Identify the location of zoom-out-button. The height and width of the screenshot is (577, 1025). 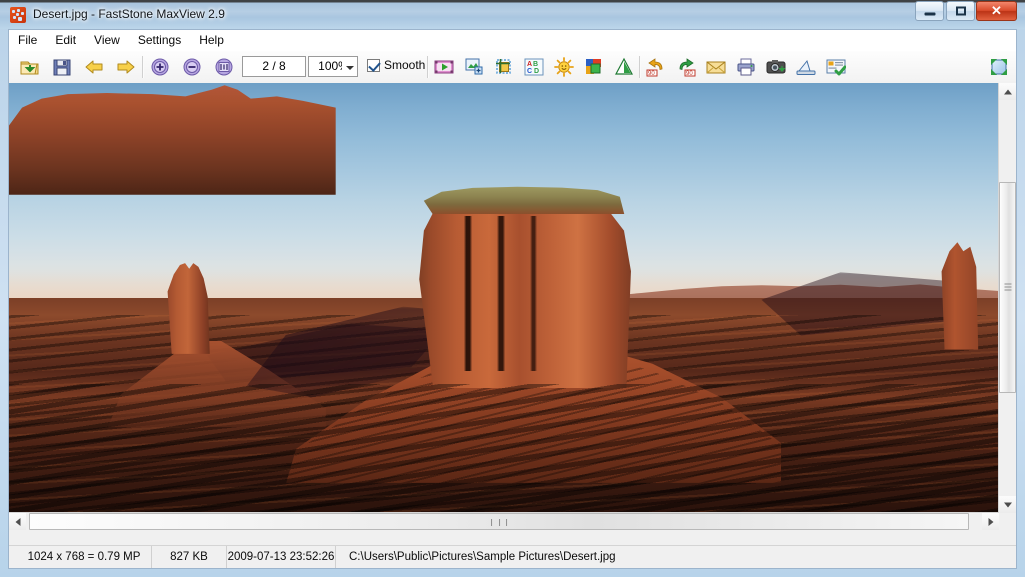
(192, 67).